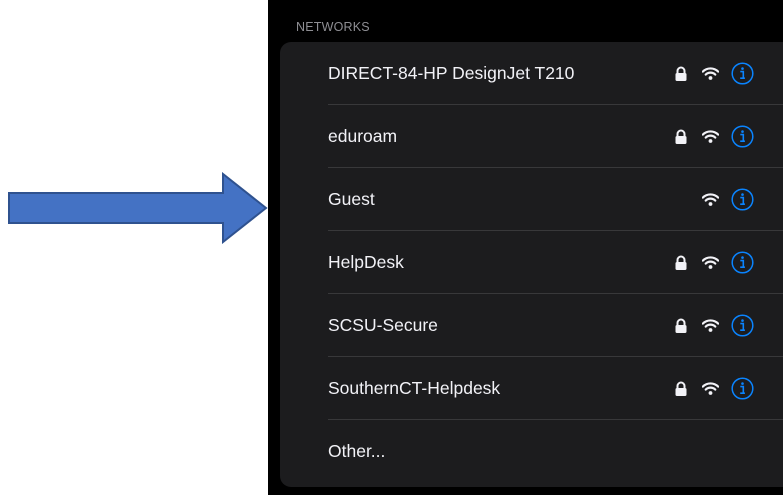  I want to click on right-arrow-icon, so click(138, 208).